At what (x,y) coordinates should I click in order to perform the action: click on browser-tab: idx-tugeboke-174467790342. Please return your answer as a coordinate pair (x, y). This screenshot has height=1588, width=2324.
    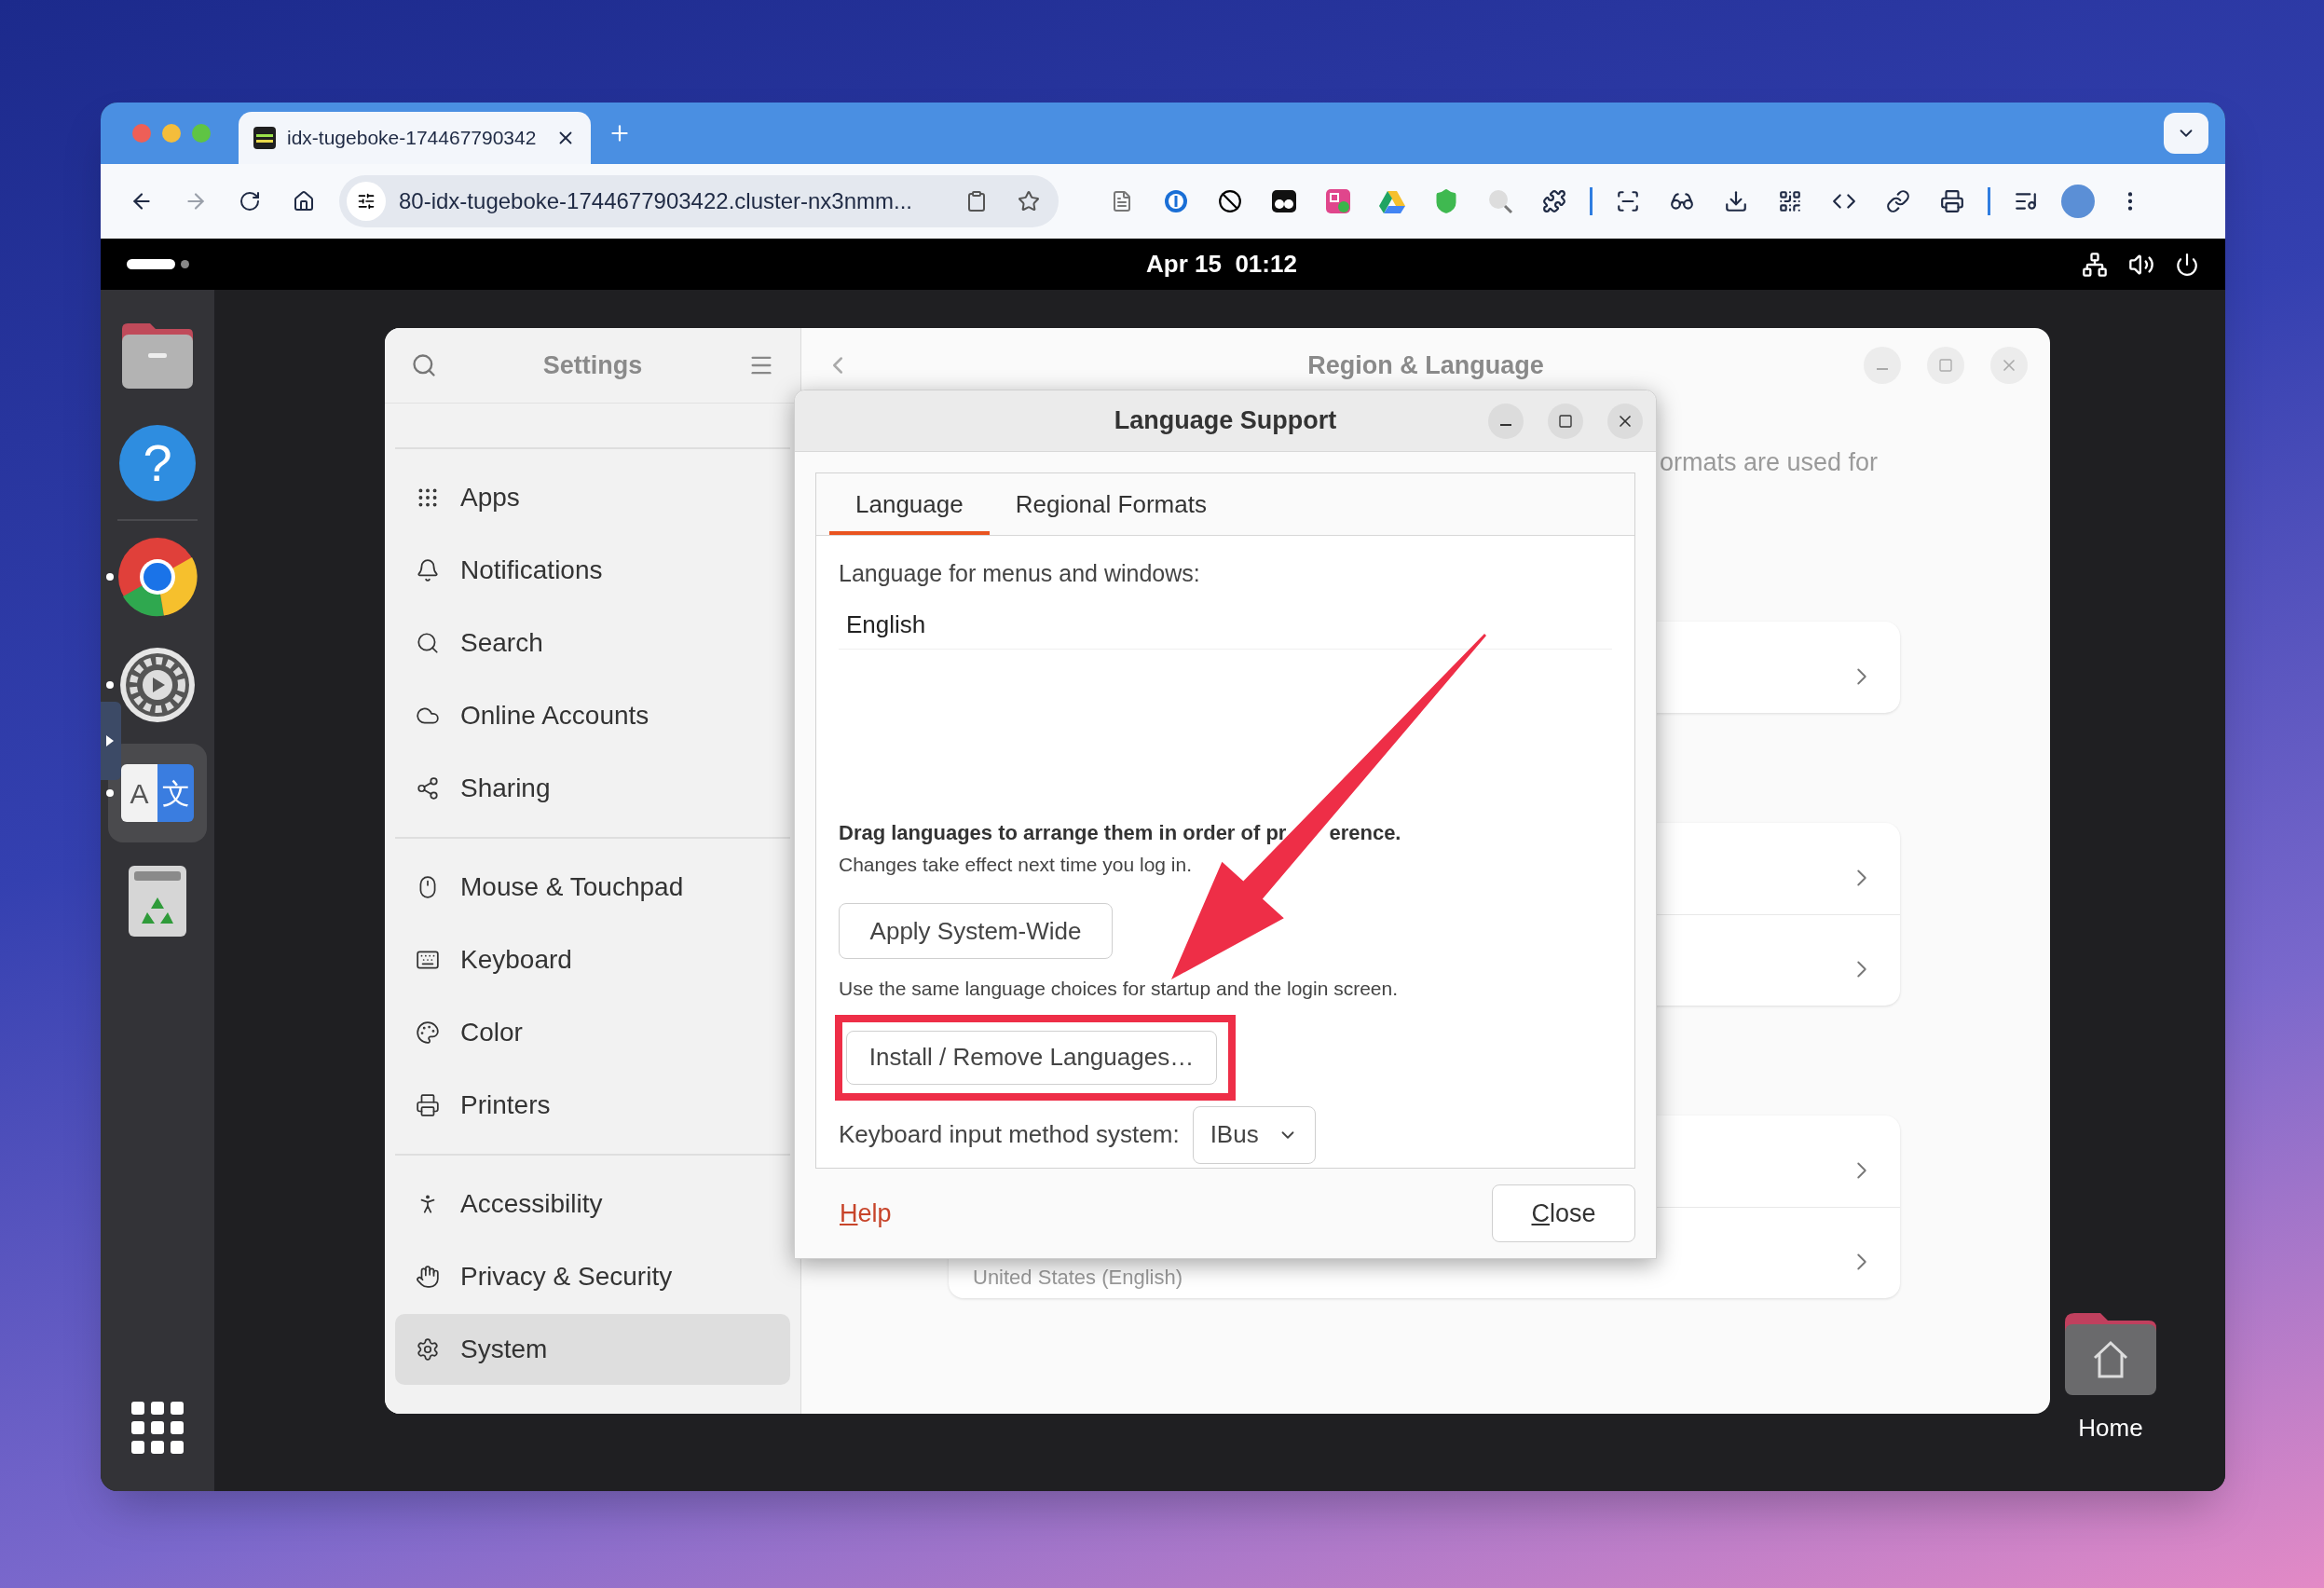
    Looking at the image, I should click on (415, 138).